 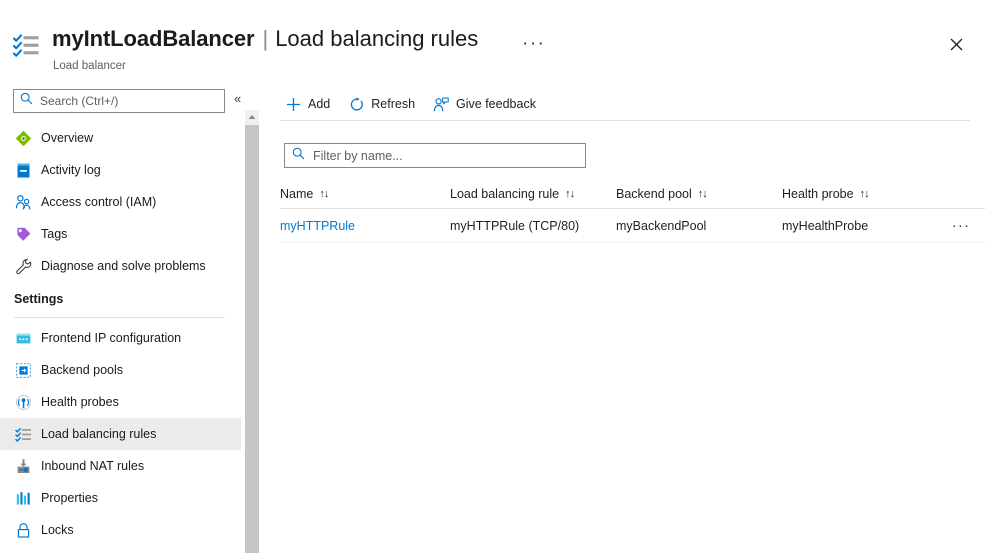 I want to click on add-button-label: Add, so click(x=319, y=104).